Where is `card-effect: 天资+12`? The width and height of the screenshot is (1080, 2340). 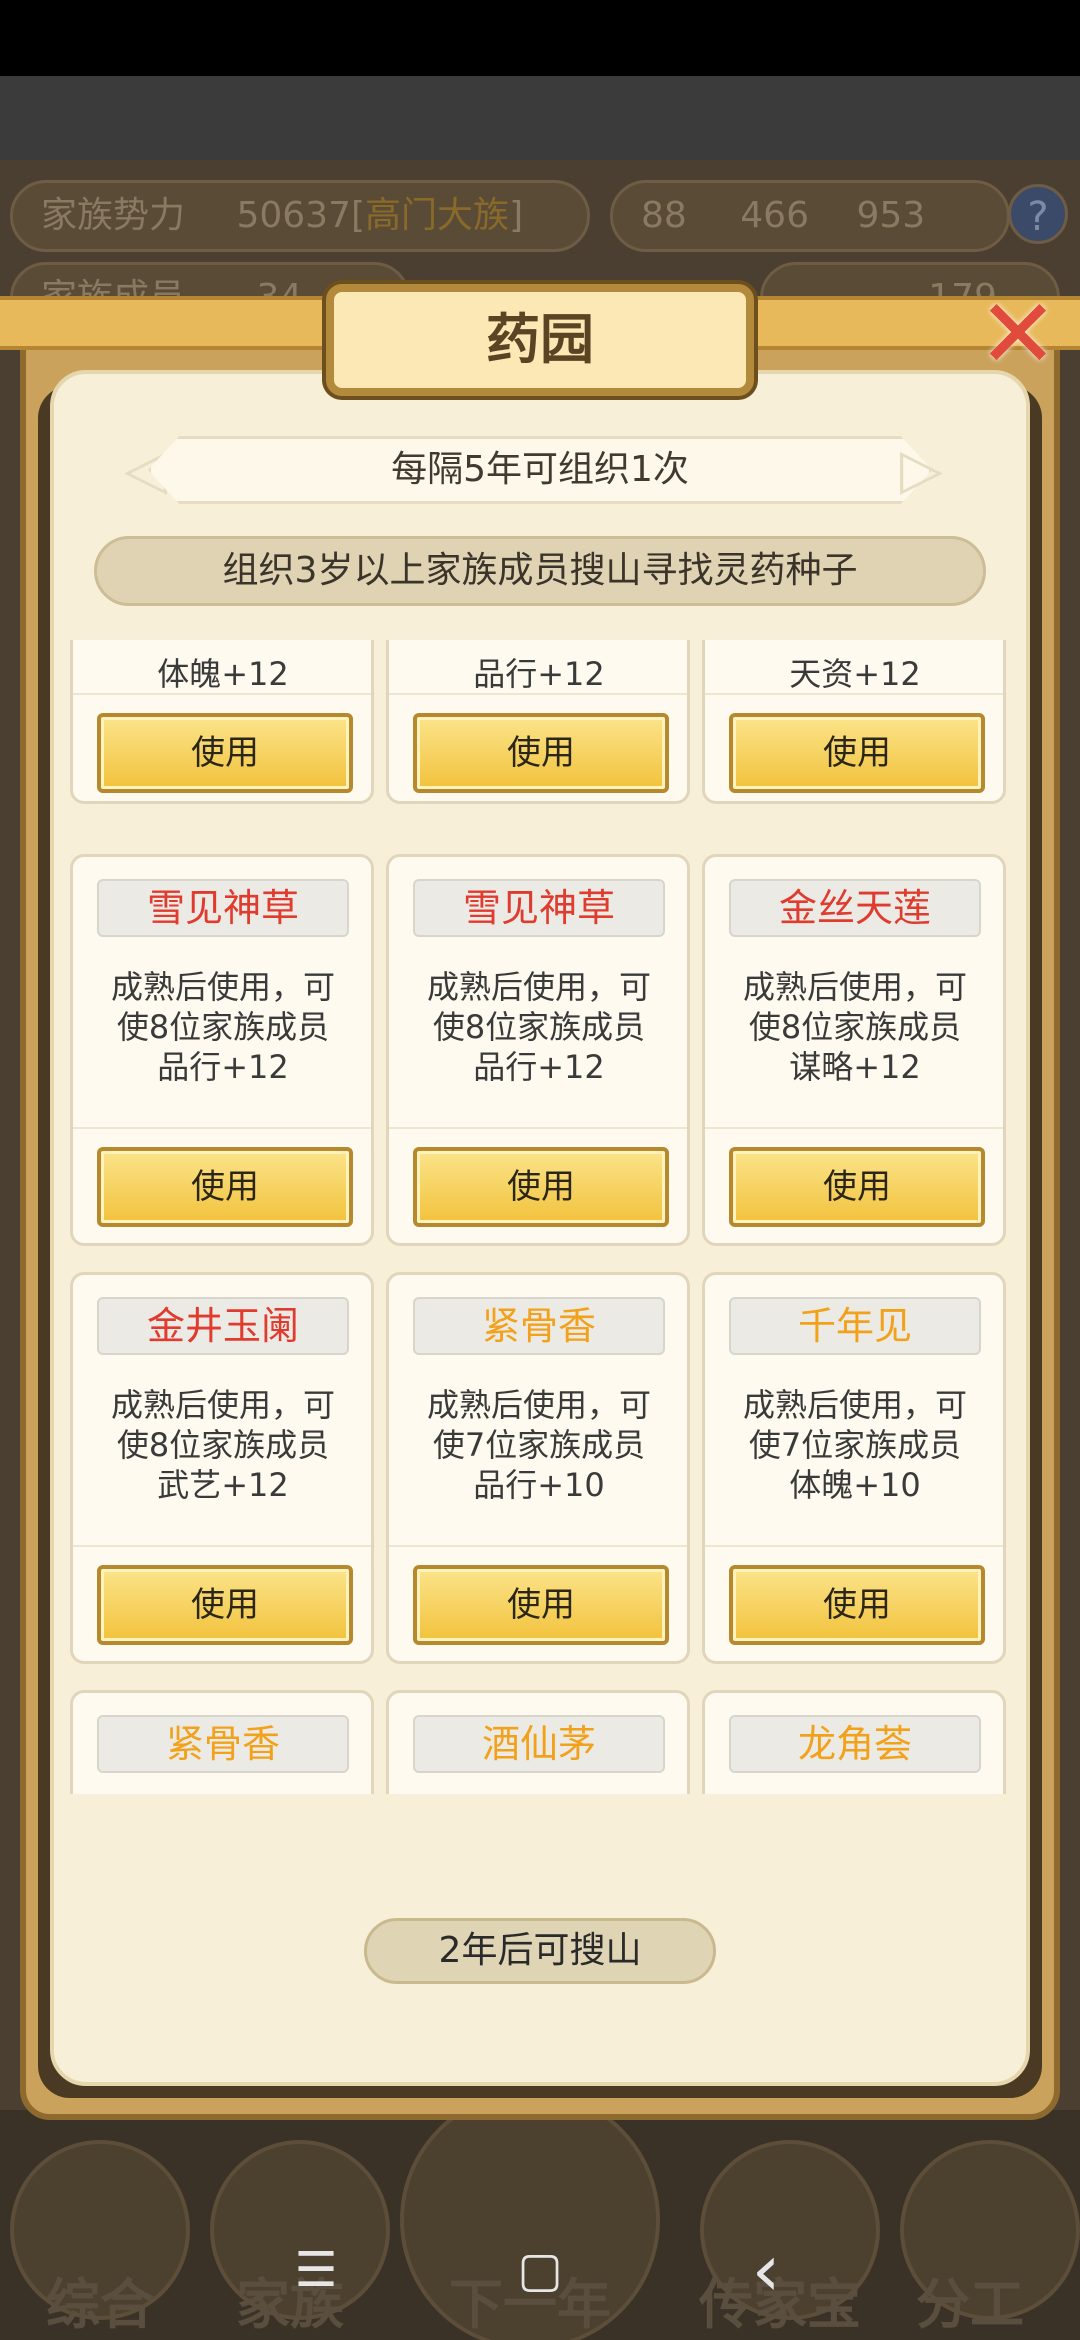
card-effect: 天资+12 is located at coordinates (855, 674).